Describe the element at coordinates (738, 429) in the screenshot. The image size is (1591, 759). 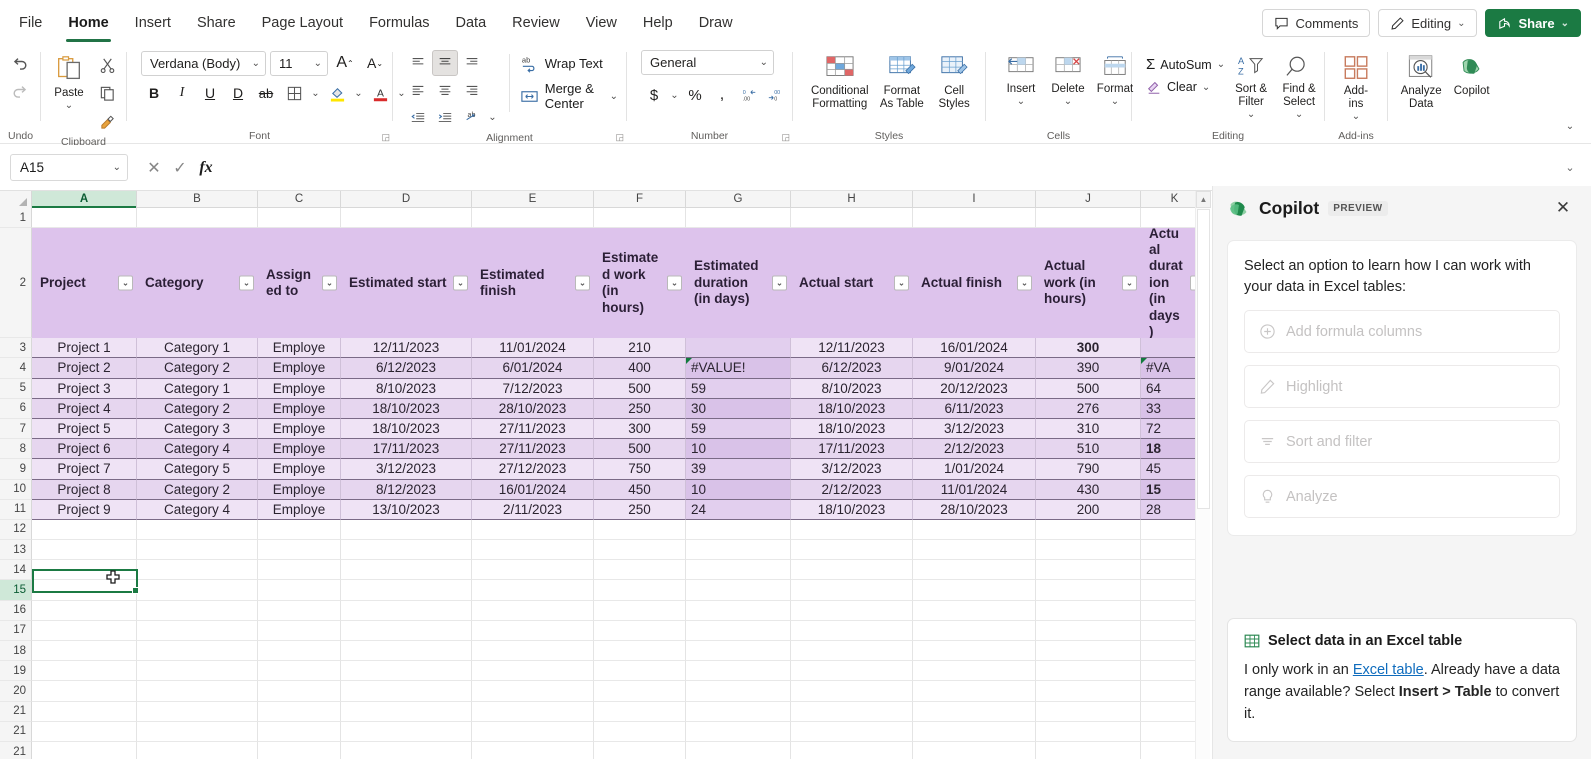
I see `grid-cell: 59` at that location.